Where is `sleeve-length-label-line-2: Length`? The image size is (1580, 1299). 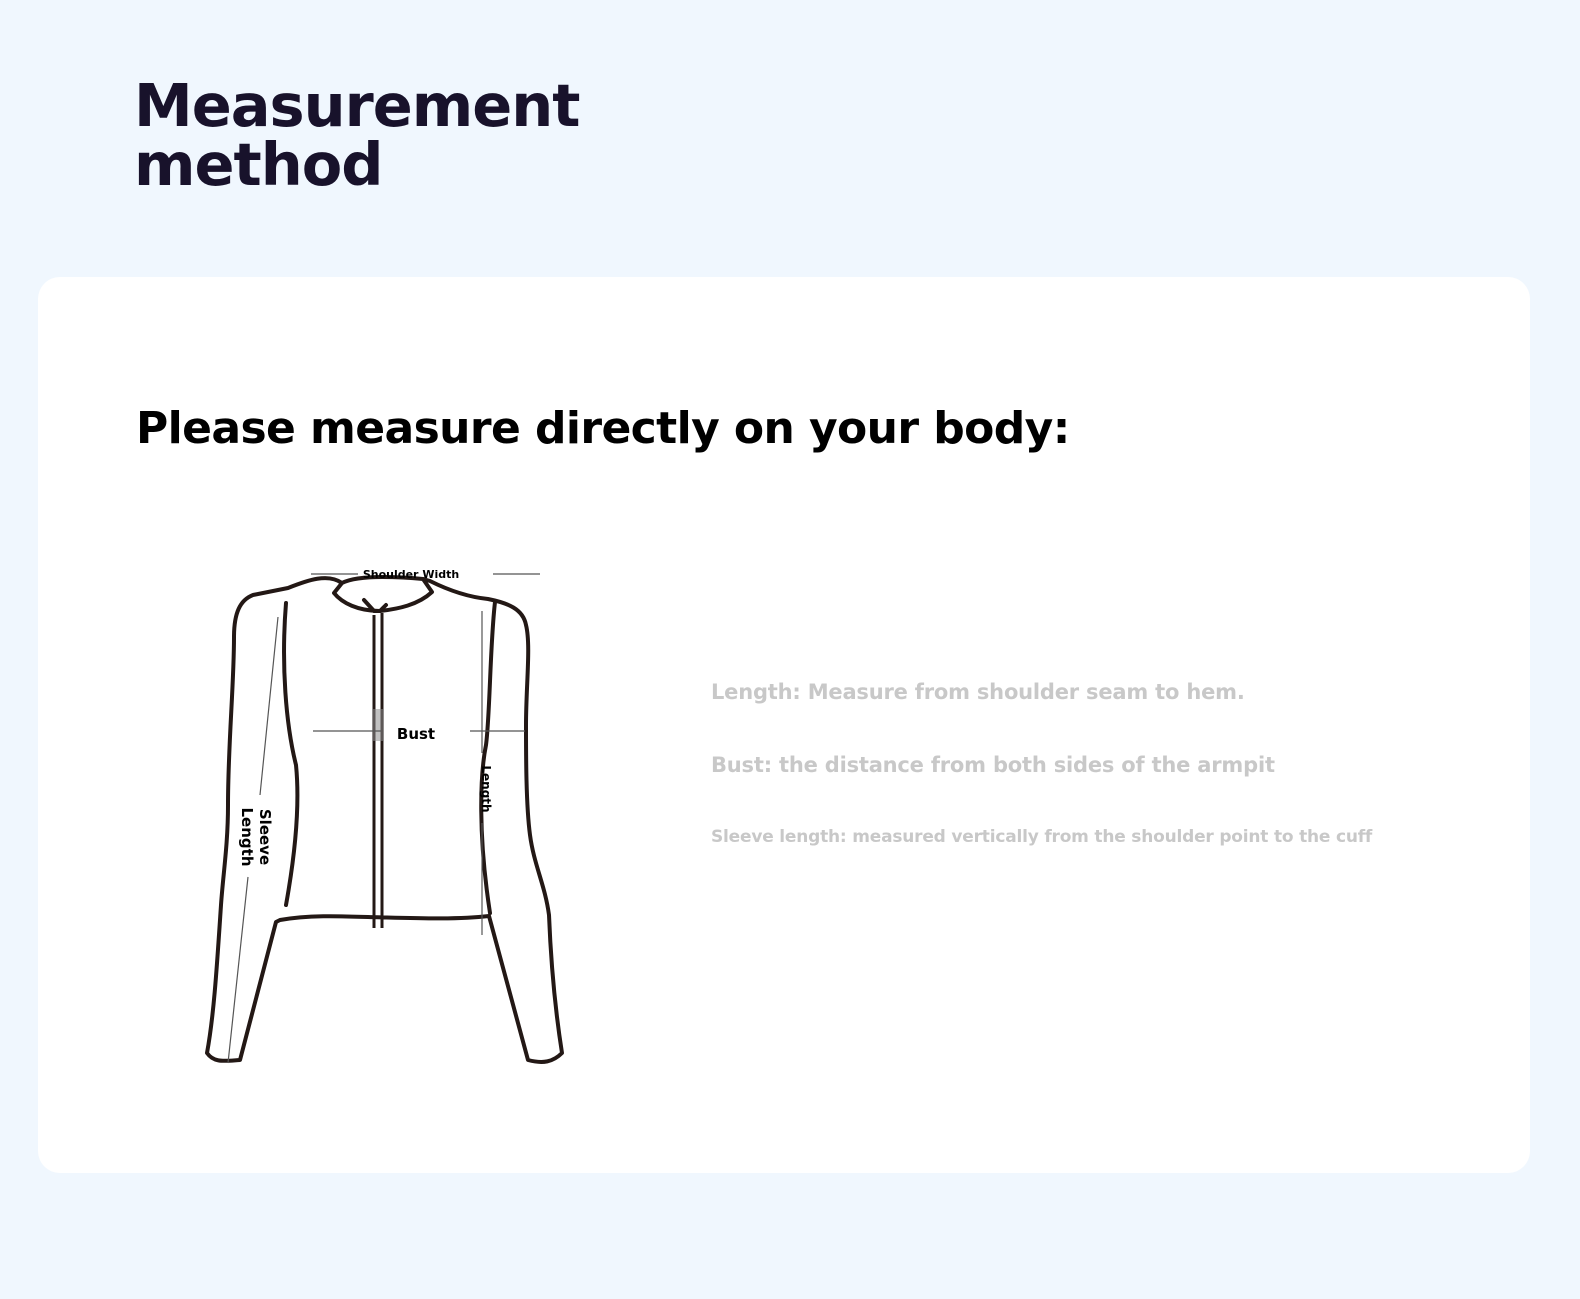 sleeve-length-label-line-2: Length is located at coordinates (247, 837).